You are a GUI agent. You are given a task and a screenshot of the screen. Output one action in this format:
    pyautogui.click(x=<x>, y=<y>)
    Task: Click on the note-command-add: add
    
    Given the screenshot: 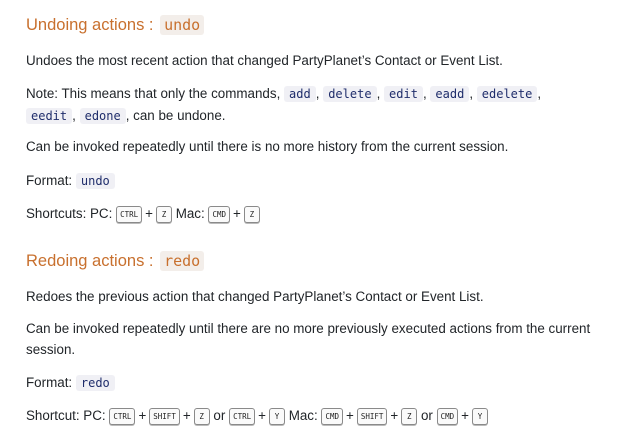 What is the action you would take?
    pyautogui.click(x=300, y=94)
    